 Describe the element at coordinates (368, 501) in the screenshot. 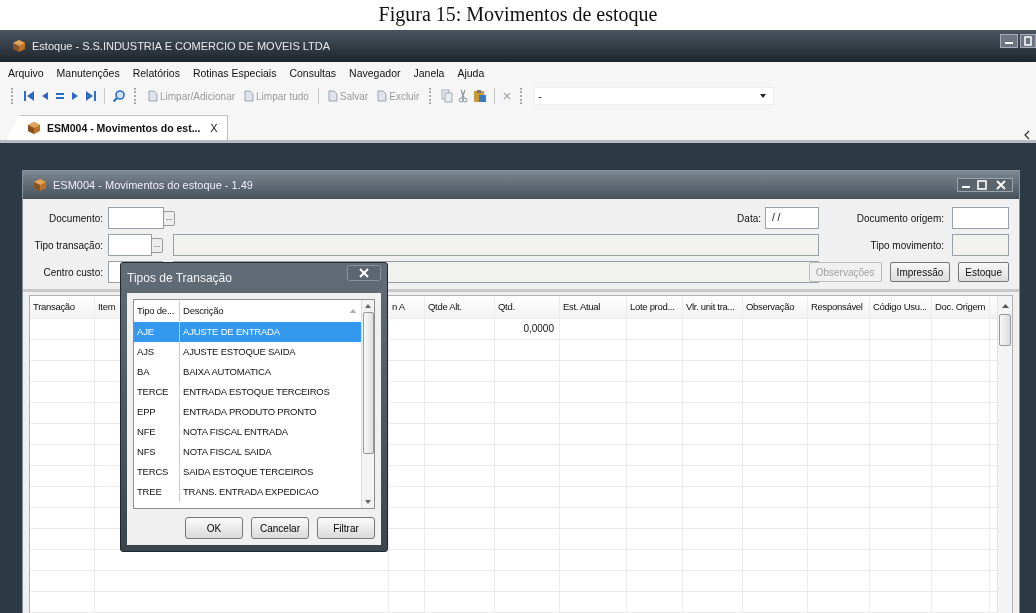

I see `scroll-down-icon` at that location.